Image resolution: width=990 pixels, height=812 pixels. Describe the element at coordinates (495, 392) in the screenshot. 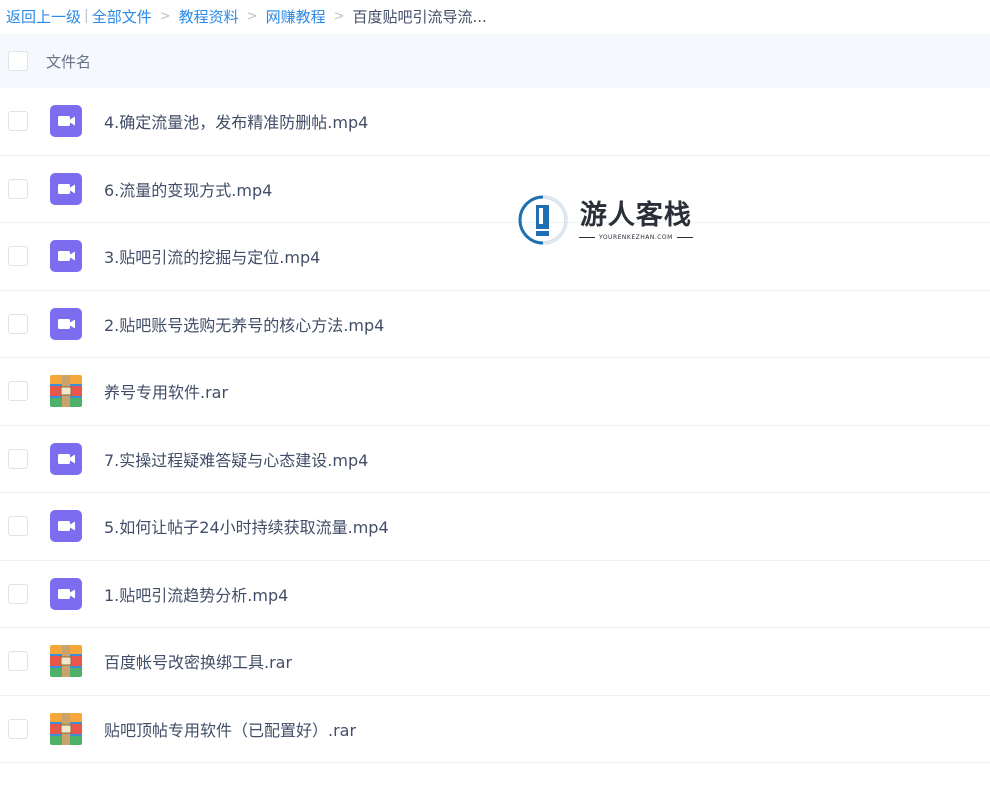

I see `file-row: 养号专用软件.rar` at that location.